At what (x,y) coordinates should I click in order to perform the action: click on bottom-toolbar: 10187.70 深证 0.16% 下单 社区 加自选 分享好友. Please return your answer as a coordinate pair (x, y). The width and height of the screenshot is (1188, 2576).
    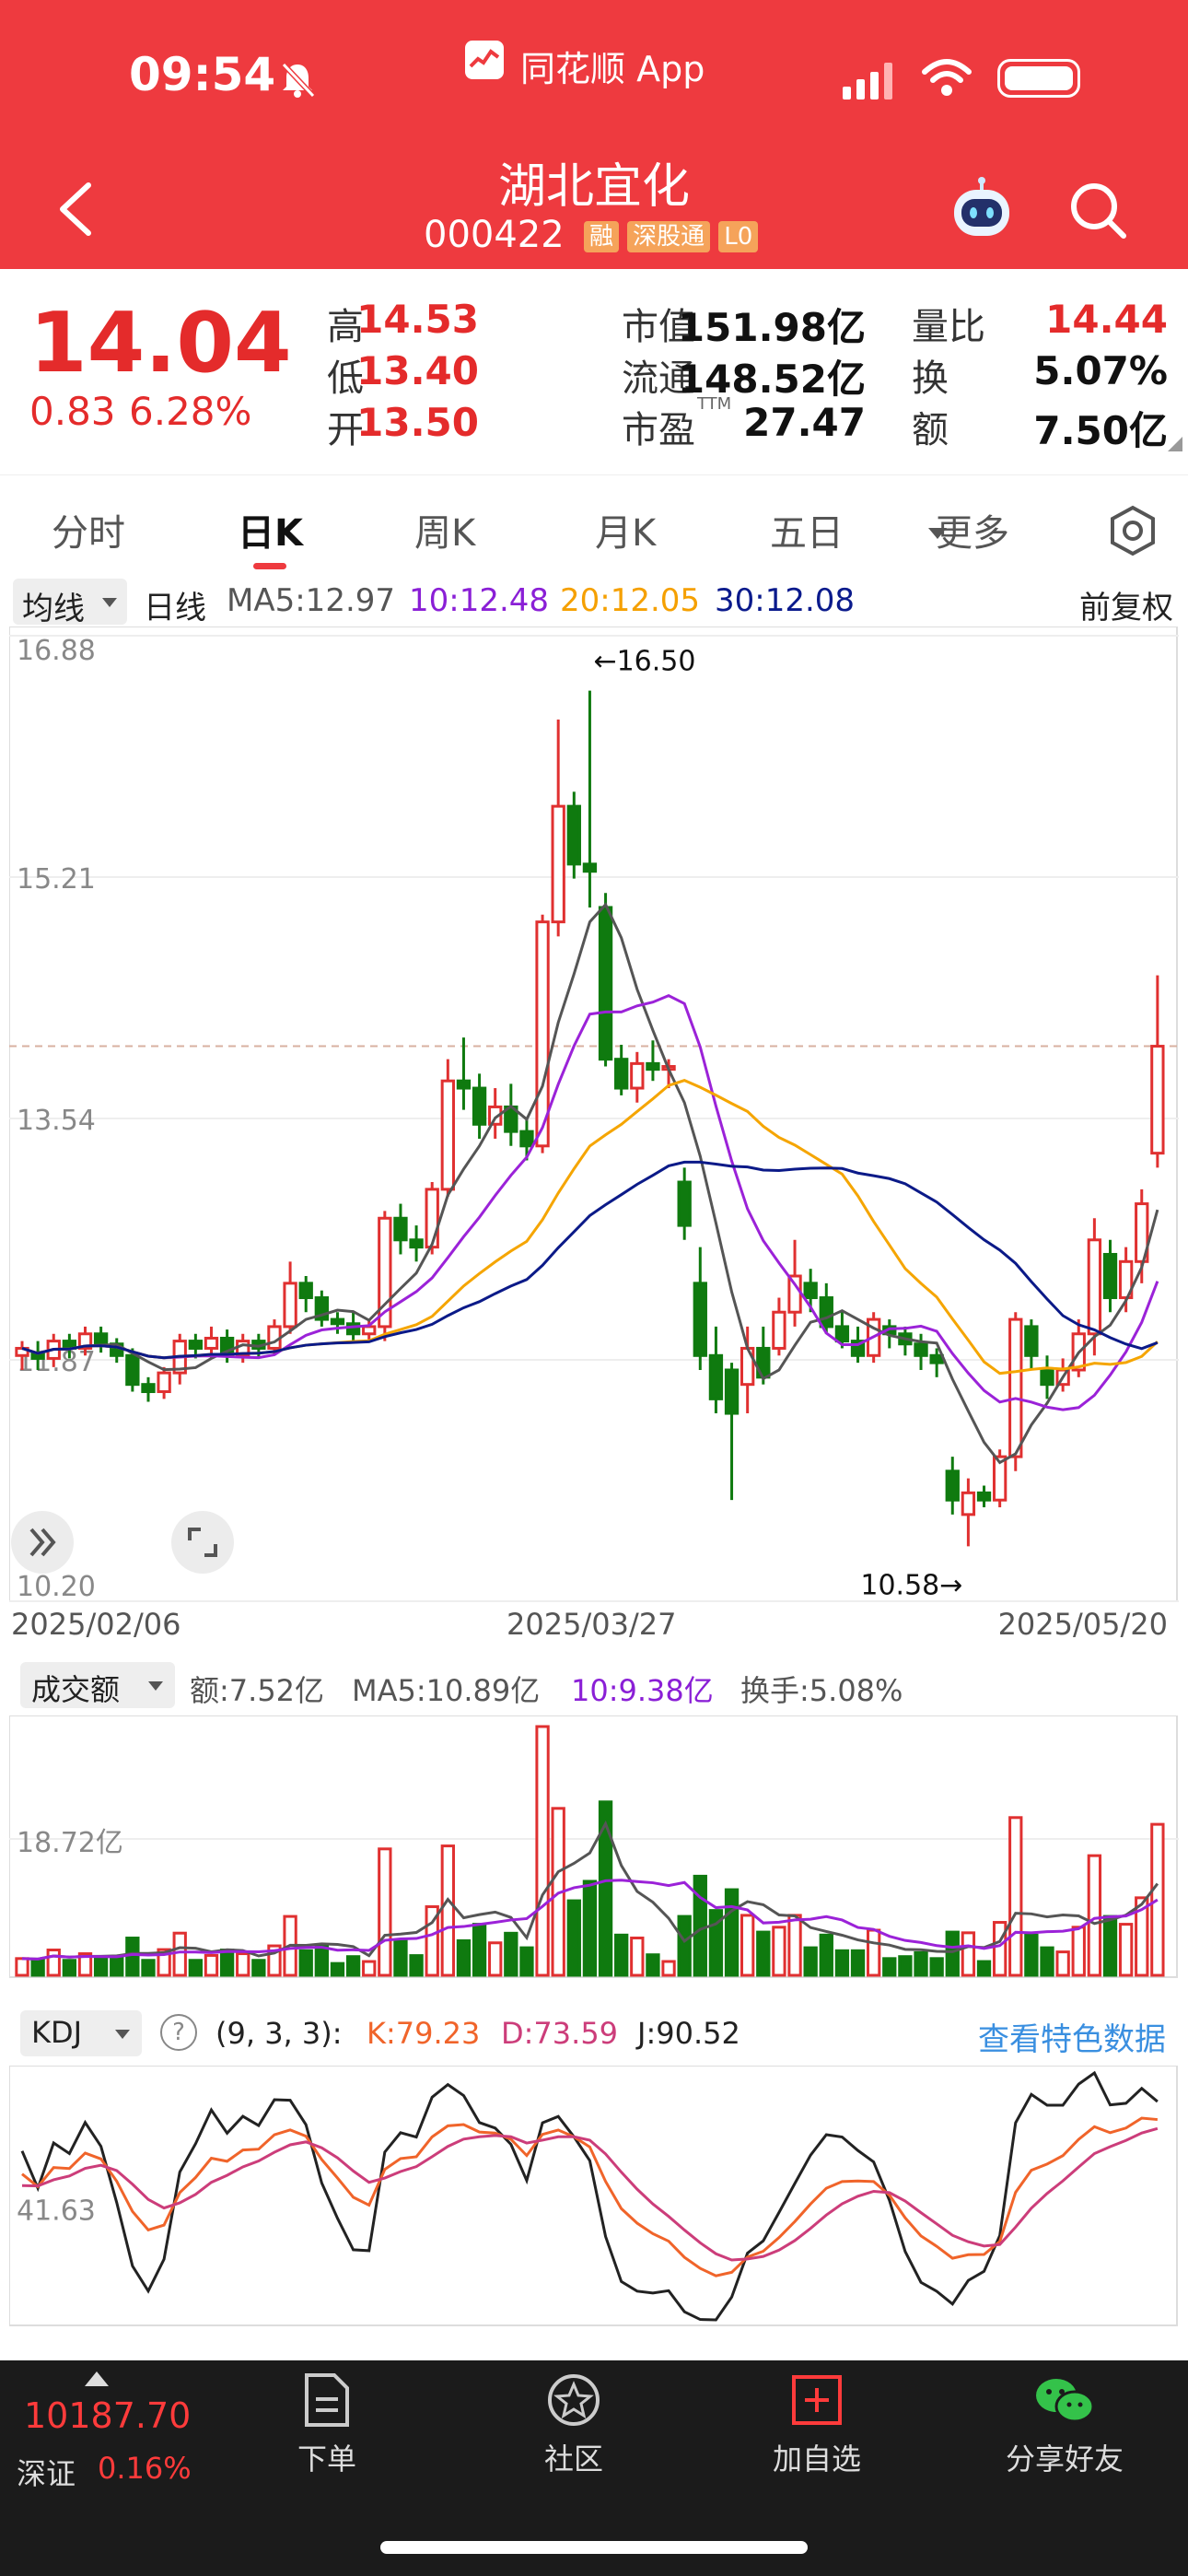
    Looking at the image, I should click on (594, 2468).